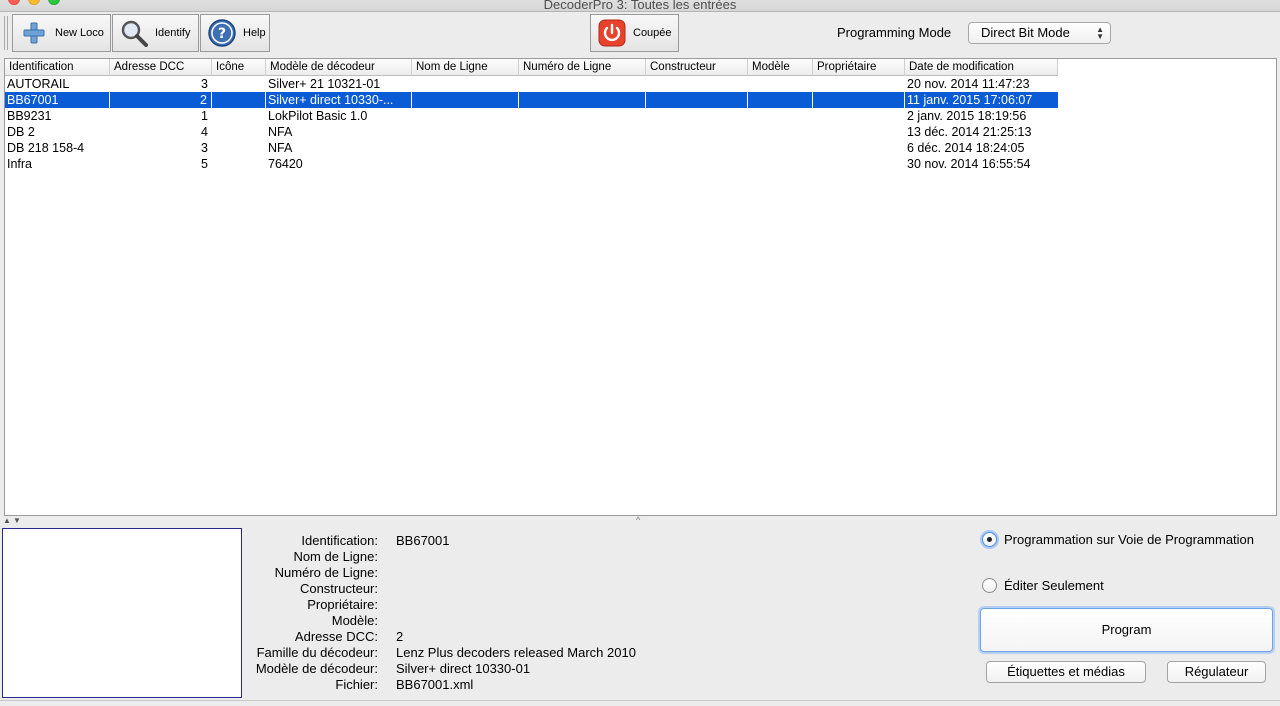  I want to click on cell-builder, so click(697, 100).